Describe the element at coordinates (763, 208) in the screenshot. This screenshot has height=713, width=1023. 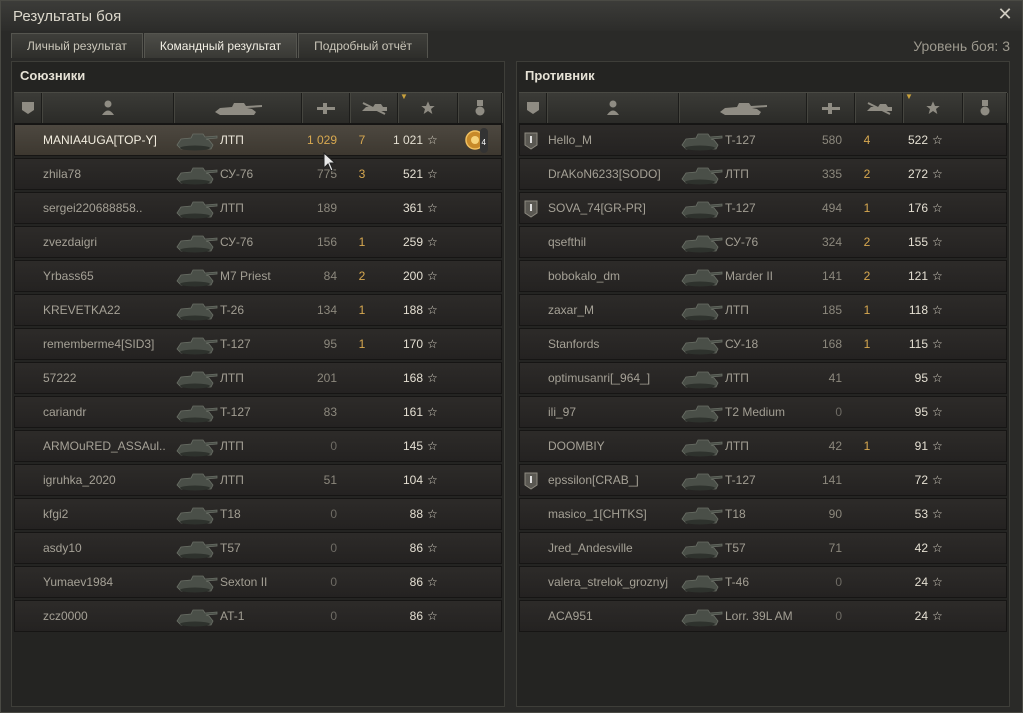
I see `player-row: SOVA_74[GR-PR] T-127 494 1 176 ☆` at that location.